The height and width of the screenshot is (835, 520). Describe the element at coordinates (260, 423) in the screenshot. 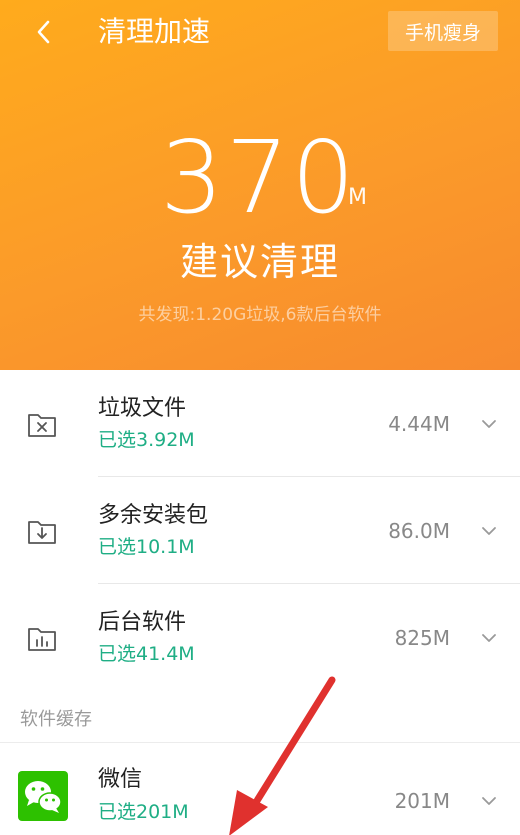

I see `category-row-junk-files: 垃圾文件 已选3.92M 4.44M` at that location.